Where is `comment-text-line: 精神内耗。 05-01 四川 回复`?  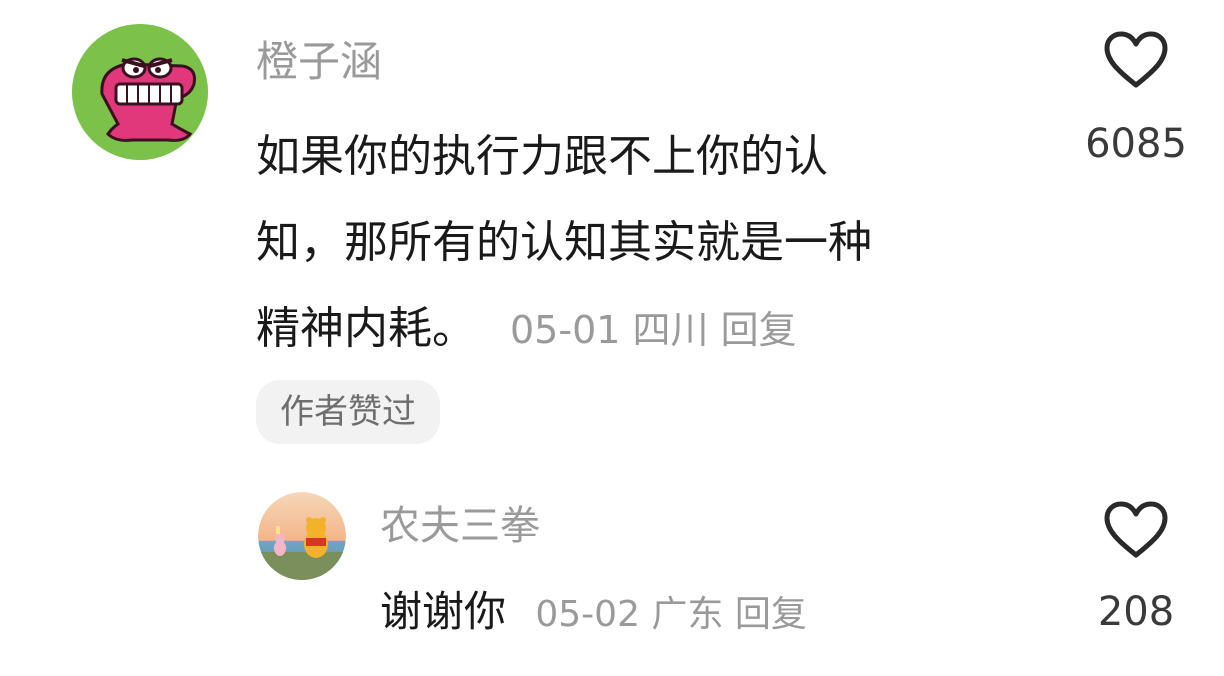 comment-text-line: 精神内耗。 05-01 四川 回复 is located at coordinates (646, 329).